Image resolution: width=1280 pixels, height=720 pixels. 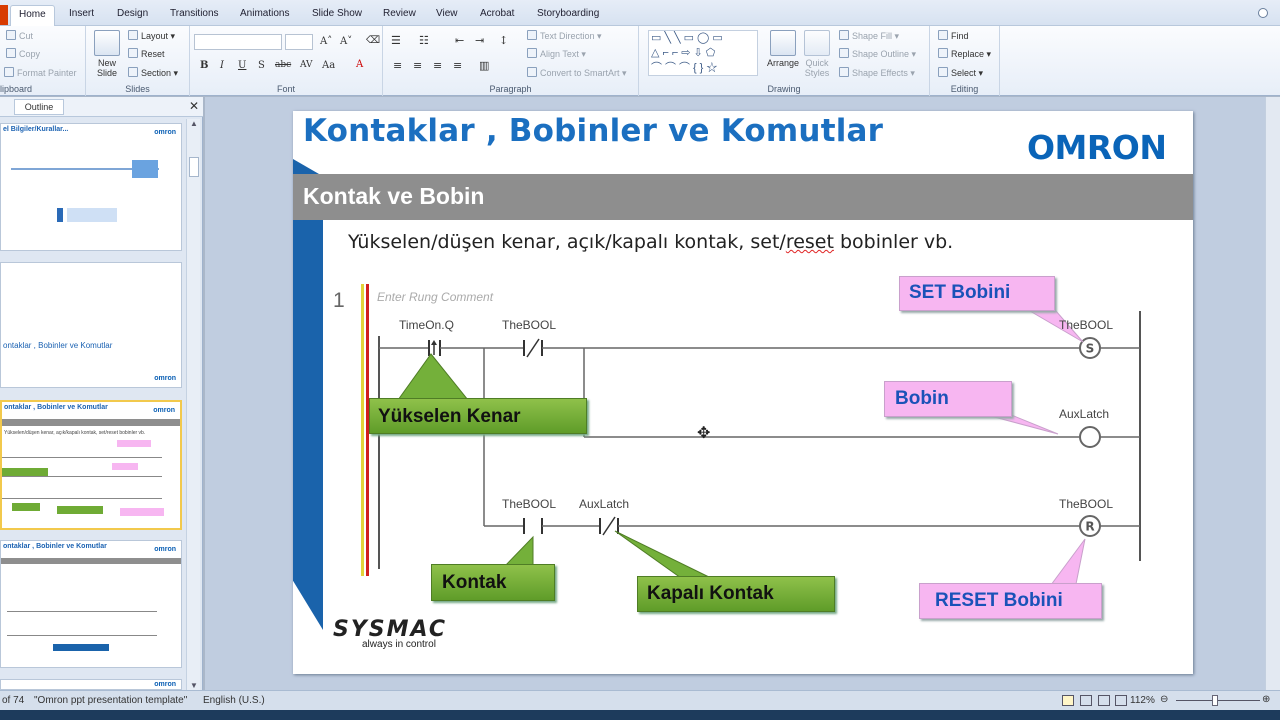 What do you see at coordinates (1266, 699) in the screenshot?
I see `zoom-in-icon: ⊕` at bounding box center [1266, 699].